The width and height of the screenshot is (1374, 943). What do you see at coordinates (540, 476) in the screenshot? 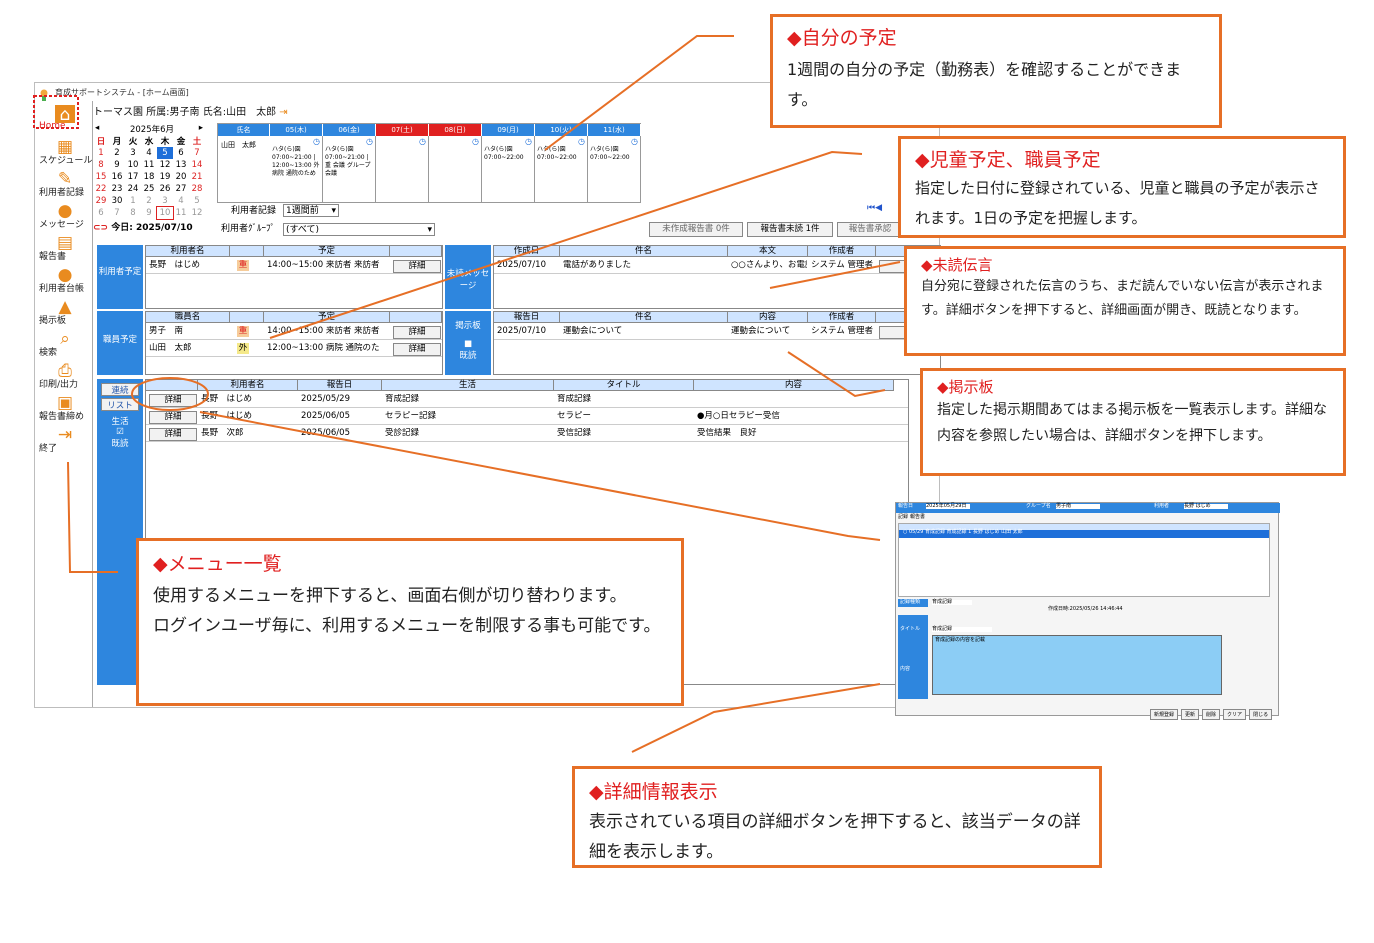
I see `line-detail-button` at bounding box center [540, 476].